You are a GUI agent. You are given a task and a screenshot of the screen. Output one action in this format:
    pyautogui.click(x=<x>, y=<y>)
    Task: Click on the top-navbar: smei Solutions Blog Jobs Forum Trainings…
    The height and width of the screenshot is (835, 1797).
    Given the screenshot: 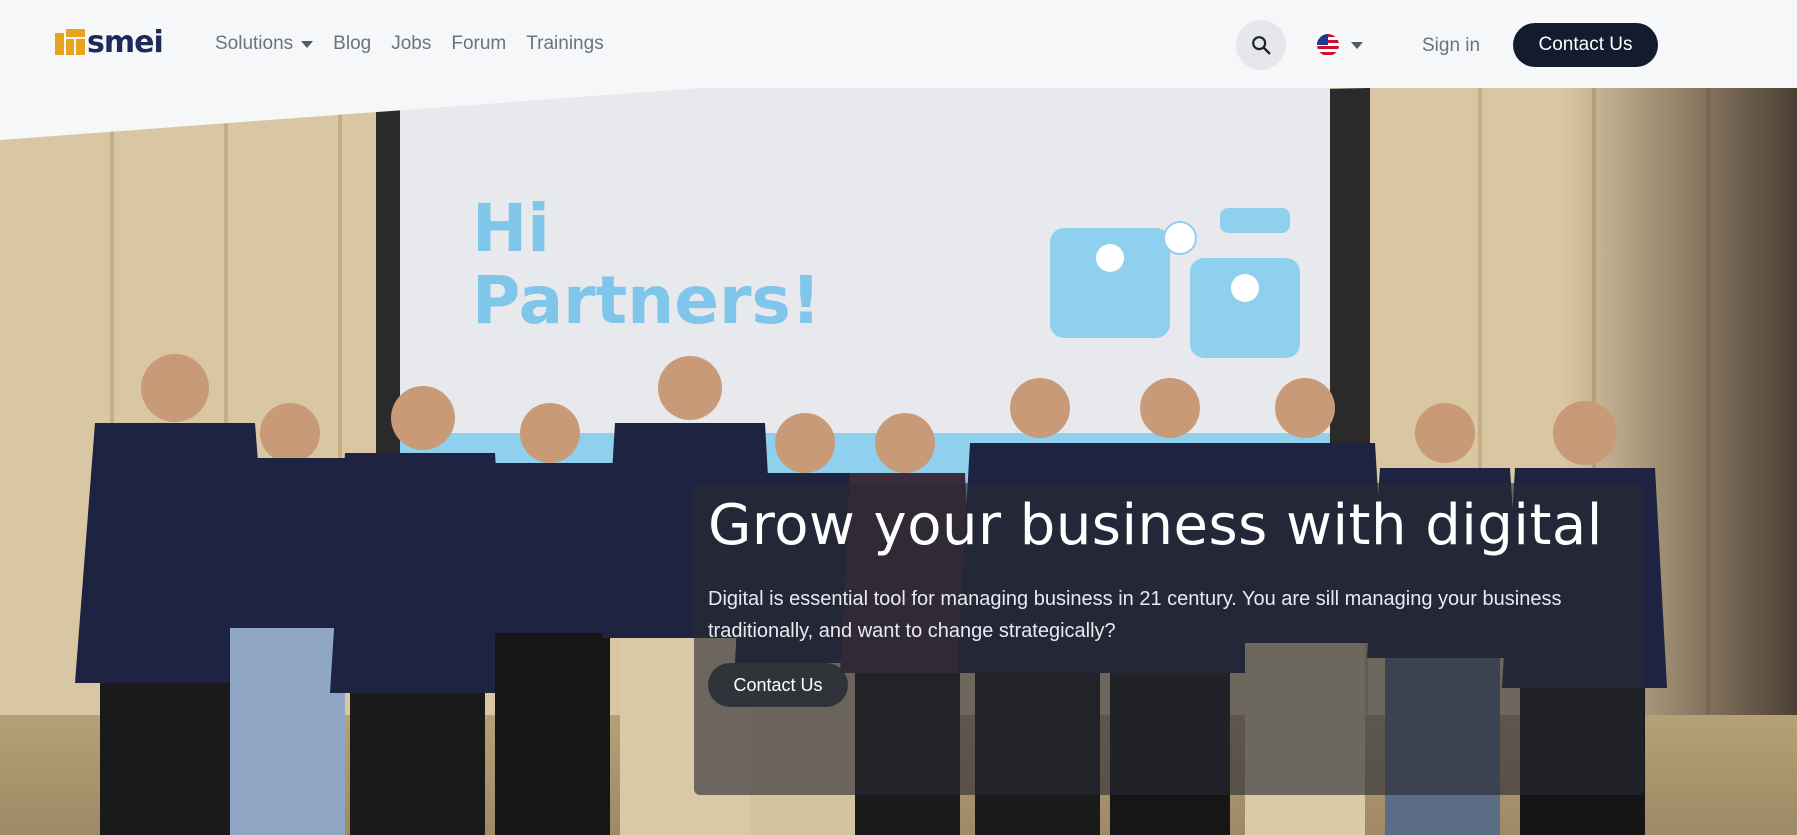 What is the action you would take?
    pyautogui.click(x=898, y=44)
    